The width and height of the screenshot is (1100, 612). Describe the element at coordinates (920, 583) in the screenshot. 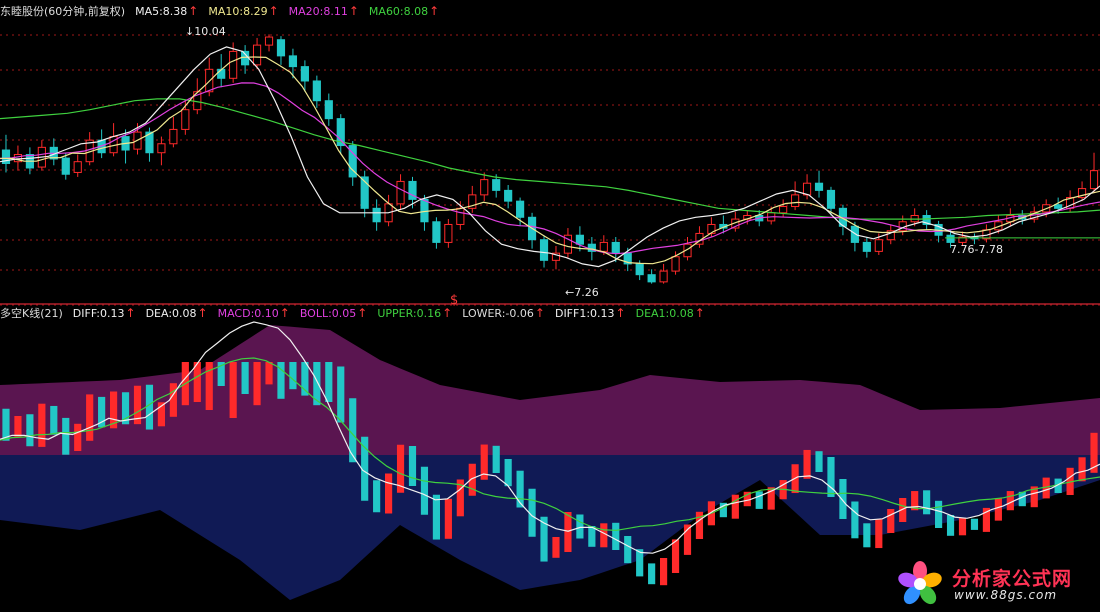

I see `flower-logo-icon` at that location.